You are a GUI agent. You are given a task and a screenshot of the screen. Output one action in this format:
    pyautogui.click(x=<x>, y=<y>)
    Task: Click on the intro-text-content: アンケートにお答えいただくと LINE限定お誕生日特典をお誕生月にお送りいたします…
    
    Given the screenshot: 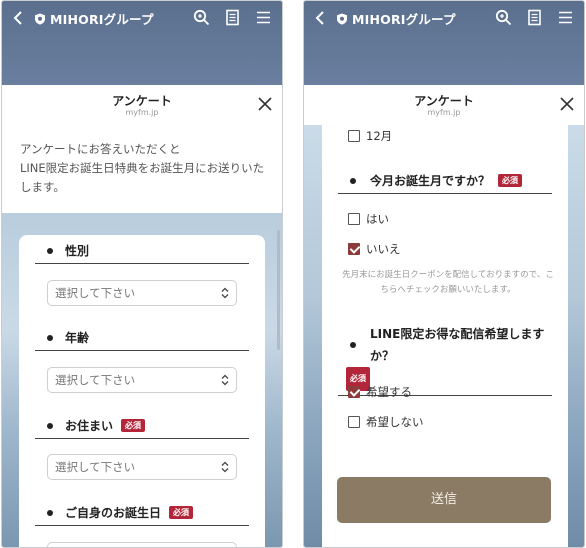 What is the action you would take?
    pyautogui.click(x=142, y=168)
    